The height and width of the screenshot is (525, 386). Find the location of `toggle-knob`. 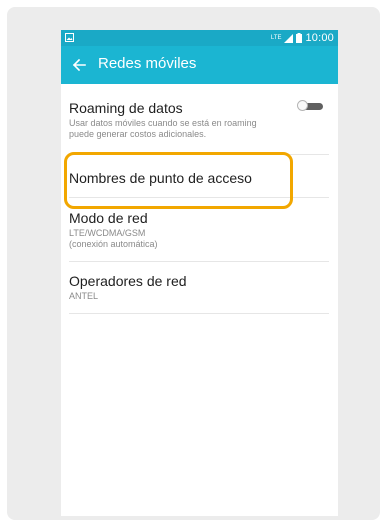

toggle-knob is located at coordinates (302, 105).